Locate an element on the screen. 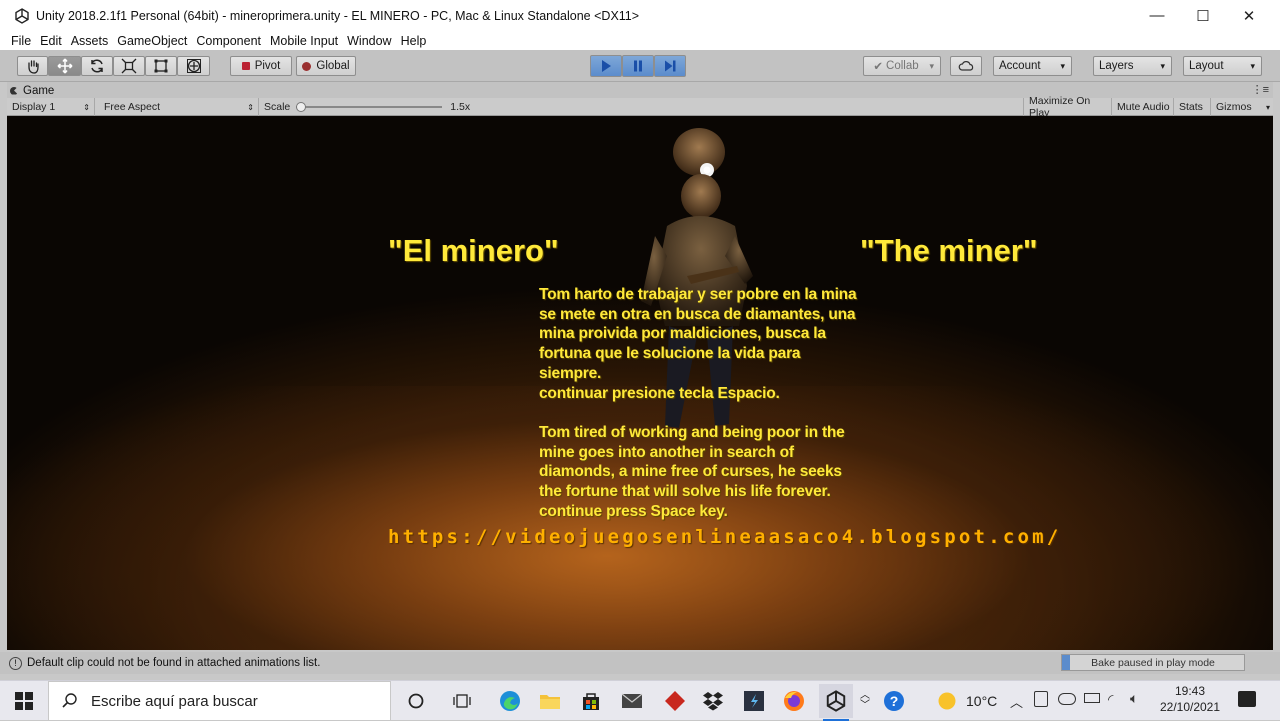  scale-slider is located at coordinates (369, 107).